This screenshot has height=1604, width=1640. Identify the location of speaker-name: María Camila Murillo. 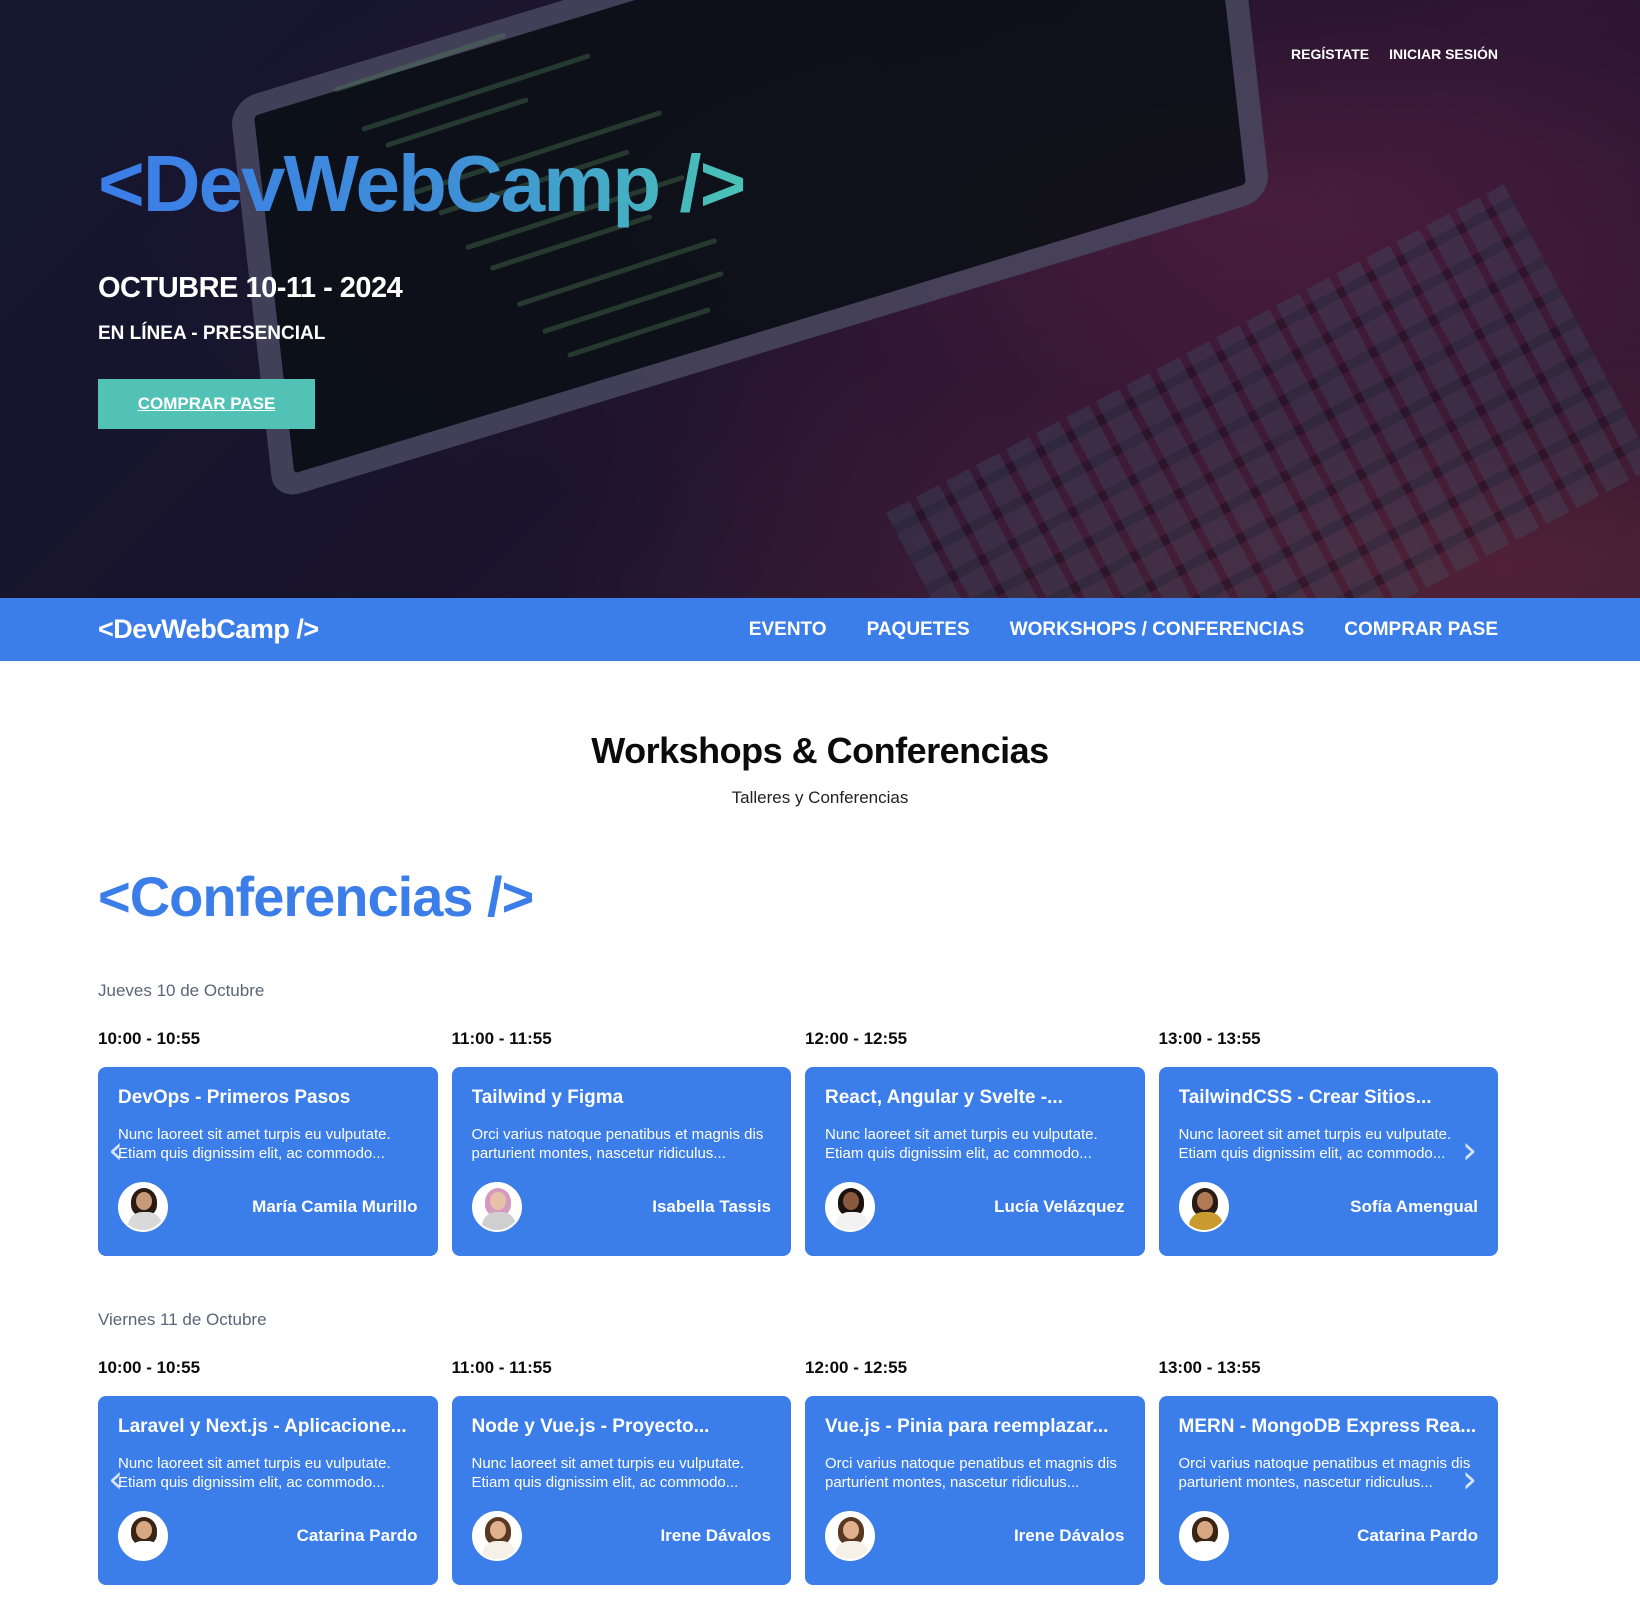
(335, 1206).